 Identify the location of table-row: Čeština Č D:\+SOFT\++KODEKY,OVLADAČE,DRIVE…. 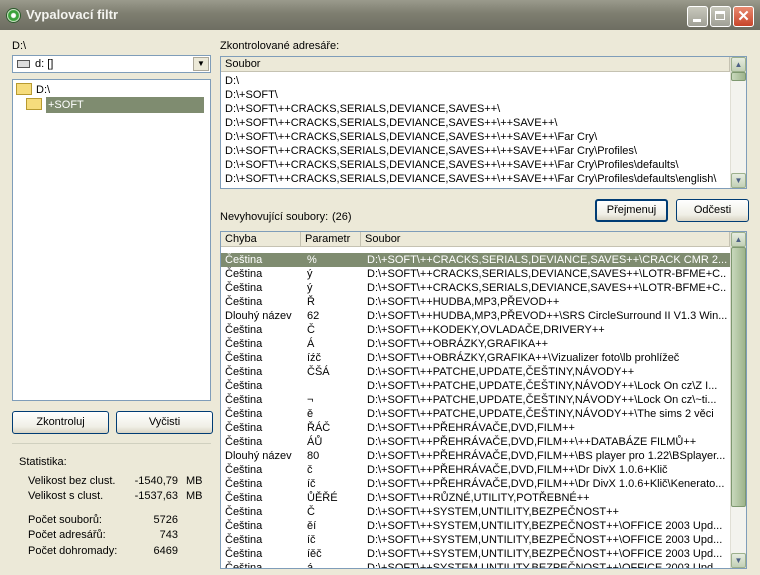
(475, 330).